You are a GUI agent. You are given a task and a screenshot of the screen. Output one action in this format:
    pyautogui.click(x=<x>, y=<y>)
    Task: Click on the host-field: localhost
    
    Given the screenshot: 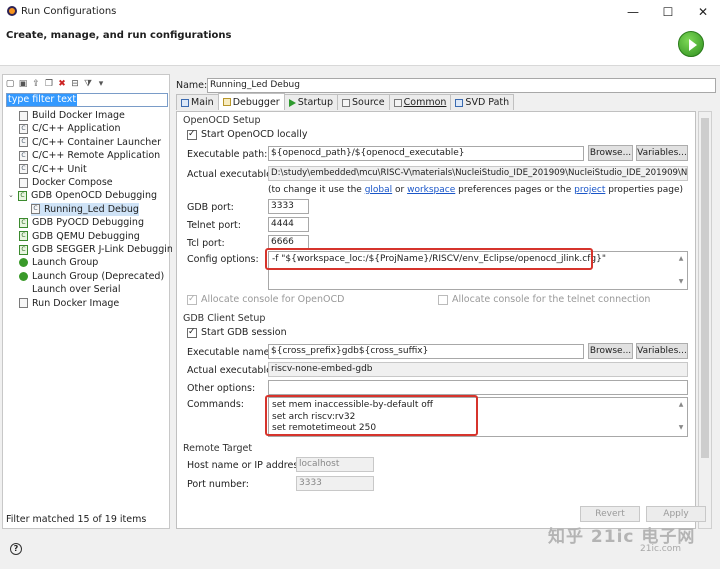 What is the action you would take?
    pyautogui.click(x=335, y=464)
    